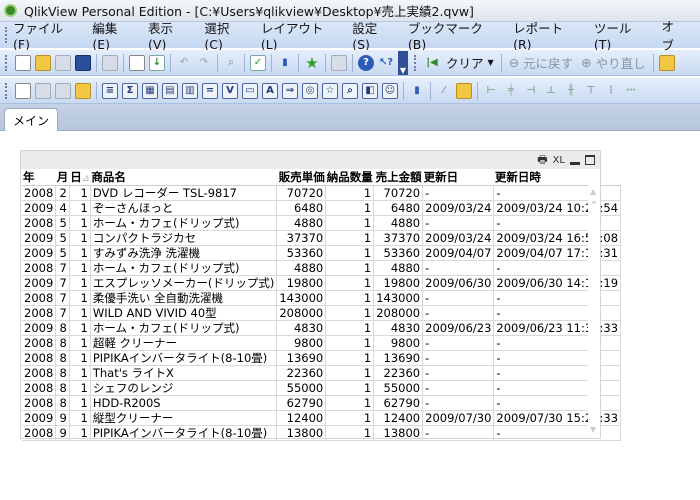  What do you see at coordinates (184, 253) in the screenshot?
I see `cell-product-name: すみずみ洗浄 洗濯機` at bounding box center [184, 253].